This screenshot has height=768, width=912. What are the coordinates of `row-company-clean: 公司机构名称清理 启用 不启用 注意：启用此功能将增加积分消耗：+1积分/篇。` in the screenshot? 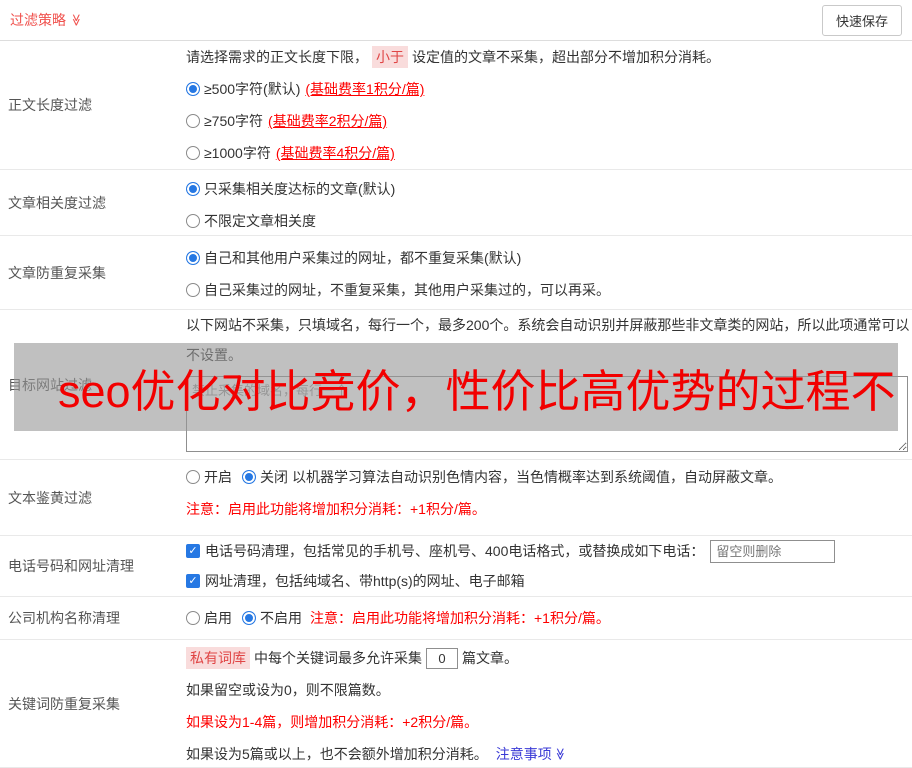 It's located at (456, 618).